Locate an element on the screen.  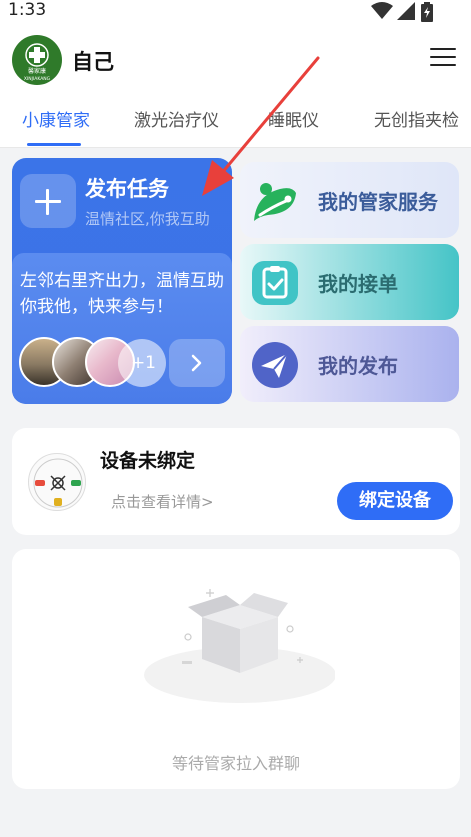
paper-plane-icon is located at coordinates (275, 365).